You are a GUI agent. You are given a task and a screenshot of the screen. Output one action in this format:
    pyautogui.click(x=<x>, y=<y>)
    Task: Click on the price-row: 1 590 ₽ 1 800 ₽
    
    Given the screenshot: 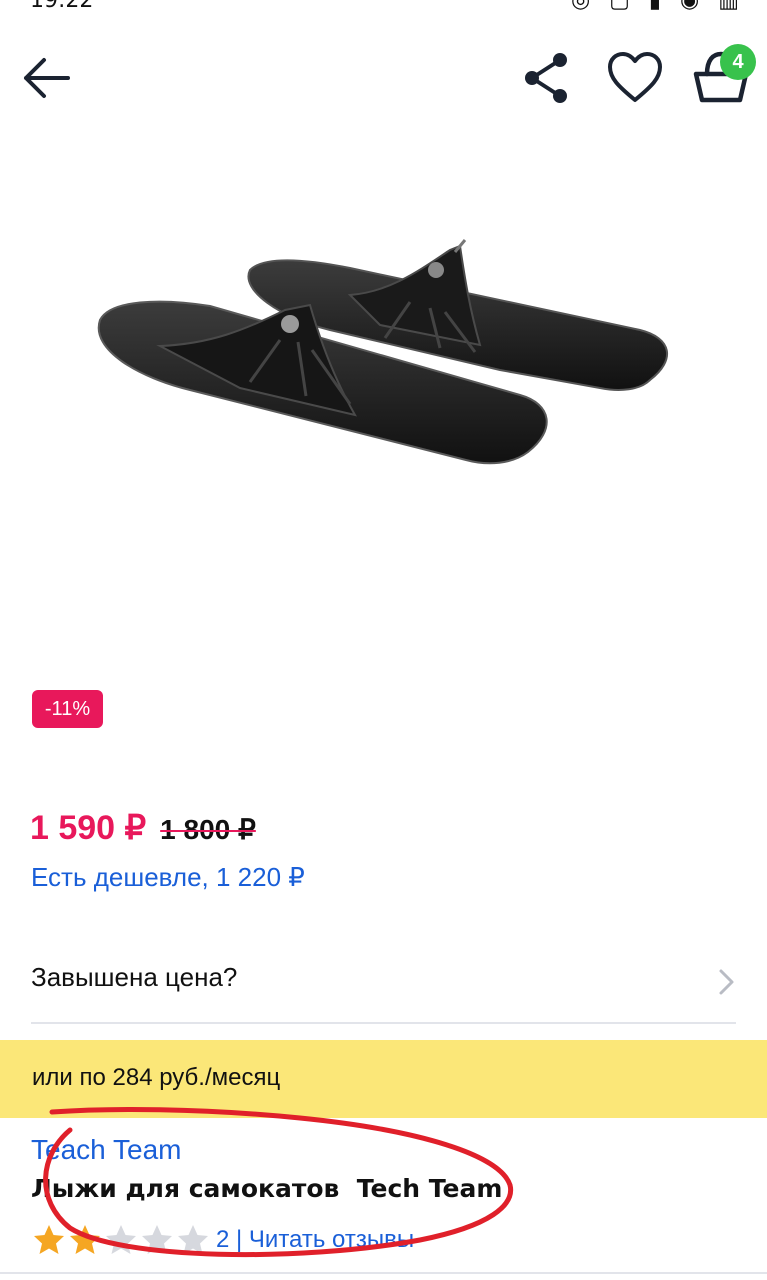 What is the action you would take?
    pyautogui.click(x=143, y=830)
    